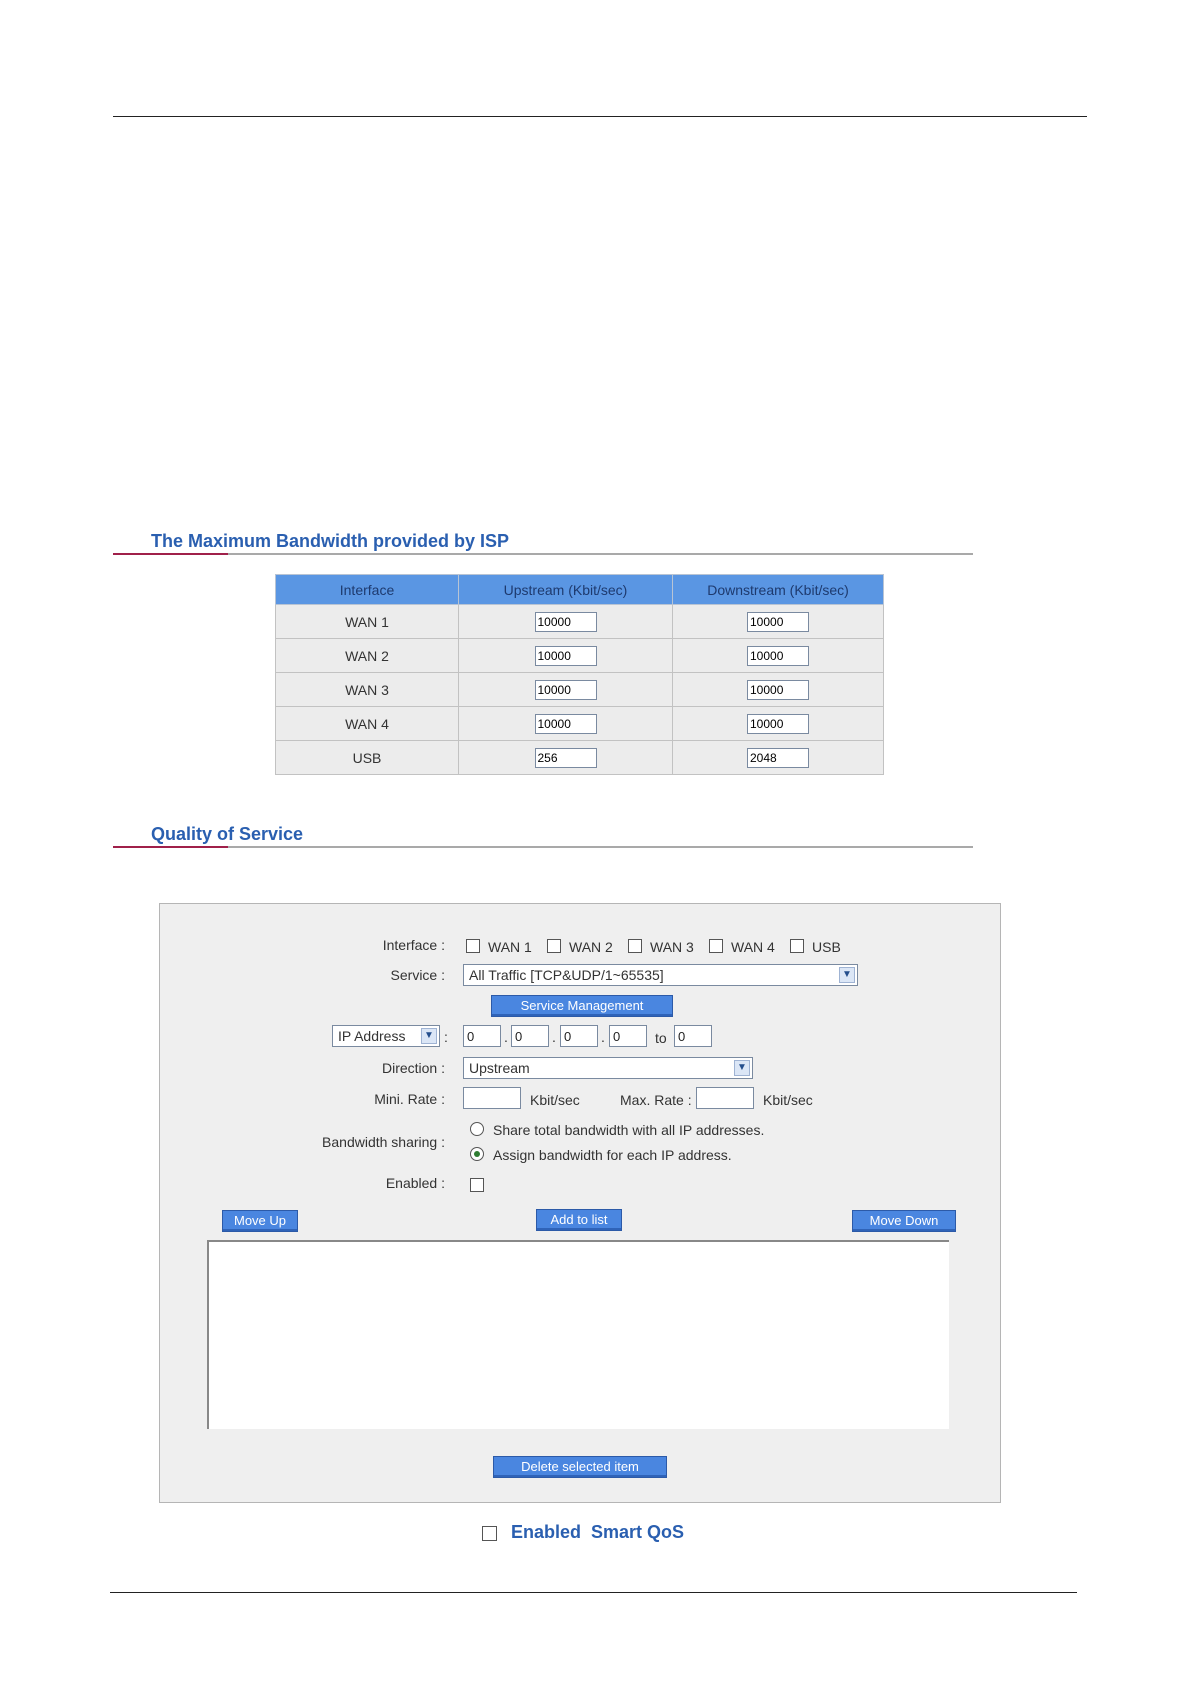 The image size is (1190, 1684). What do you see at coordinates (367, 757) in the screenshot?
I see `interface-cell: USB` at bounding box center [367, 757].